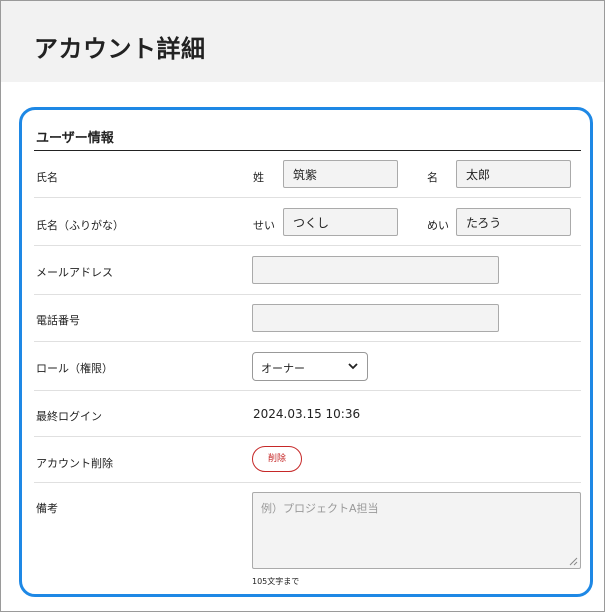 This screenshot has height=612, width=605. Describe the element at coordinates (258, 177) in the screenshot. I see `last-name-label: 姓` at that location.